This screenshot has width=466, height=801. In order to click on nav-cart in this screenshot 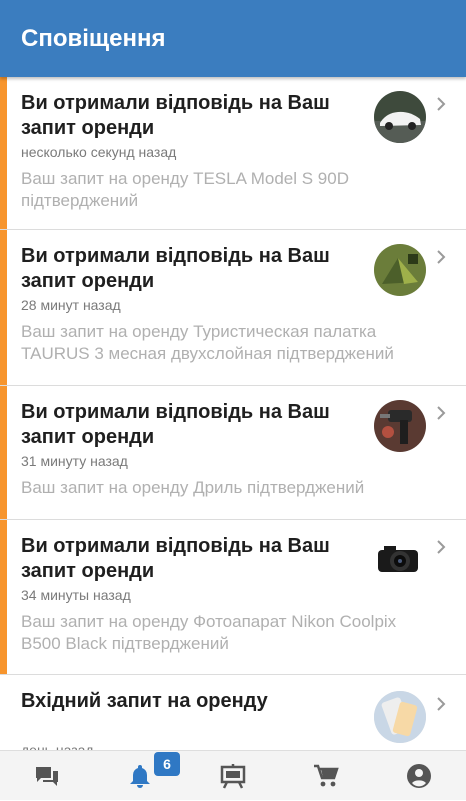, I will do `click(325, 776)`.